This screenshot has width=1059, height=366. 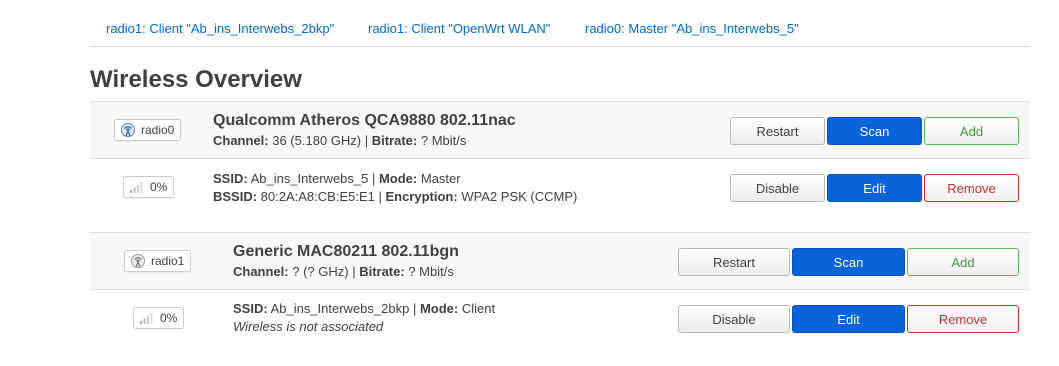 What do you see at coordinates (346, 251) in the screenshot?
I see `device-name: Generic MAC80211 802.11bgn` at bounding box center [346, 251].